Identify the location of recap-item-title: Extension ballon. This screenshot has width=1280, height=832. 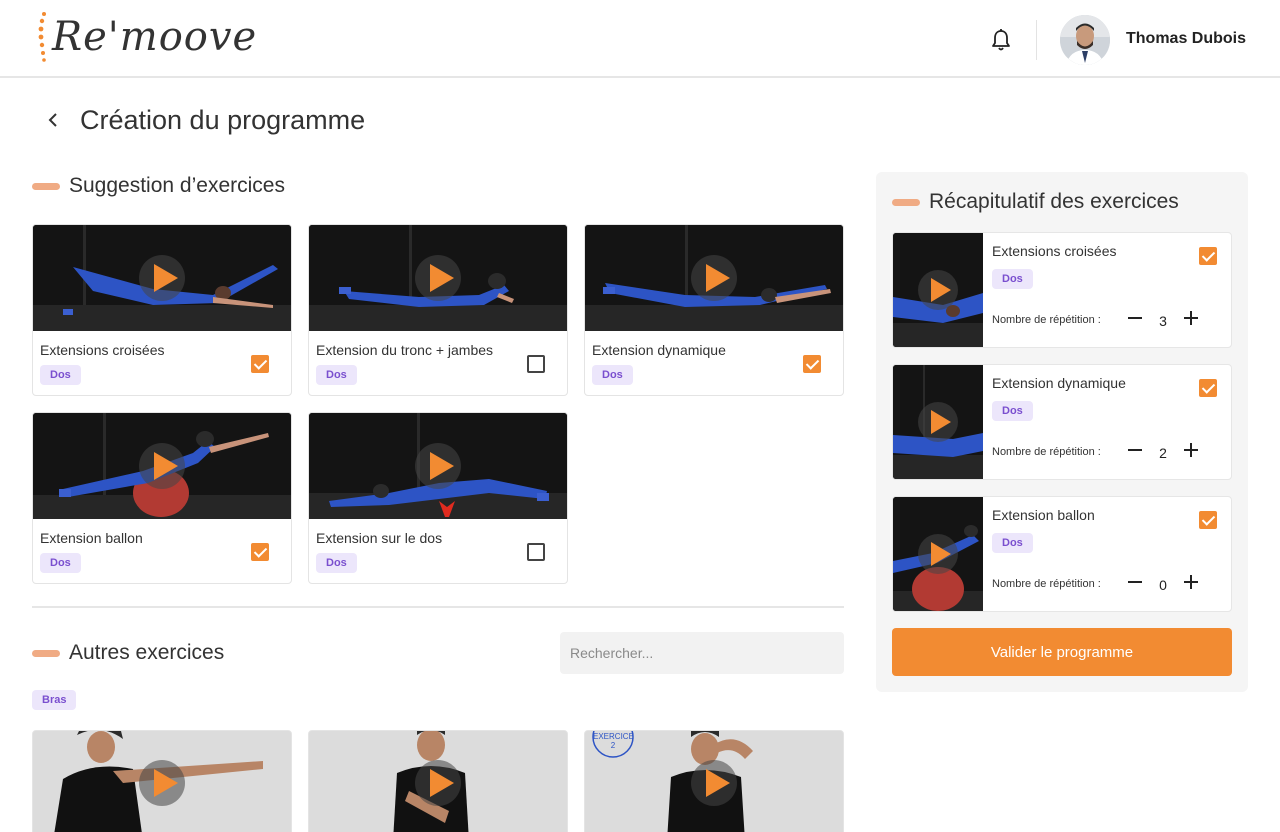
(1043, 515).